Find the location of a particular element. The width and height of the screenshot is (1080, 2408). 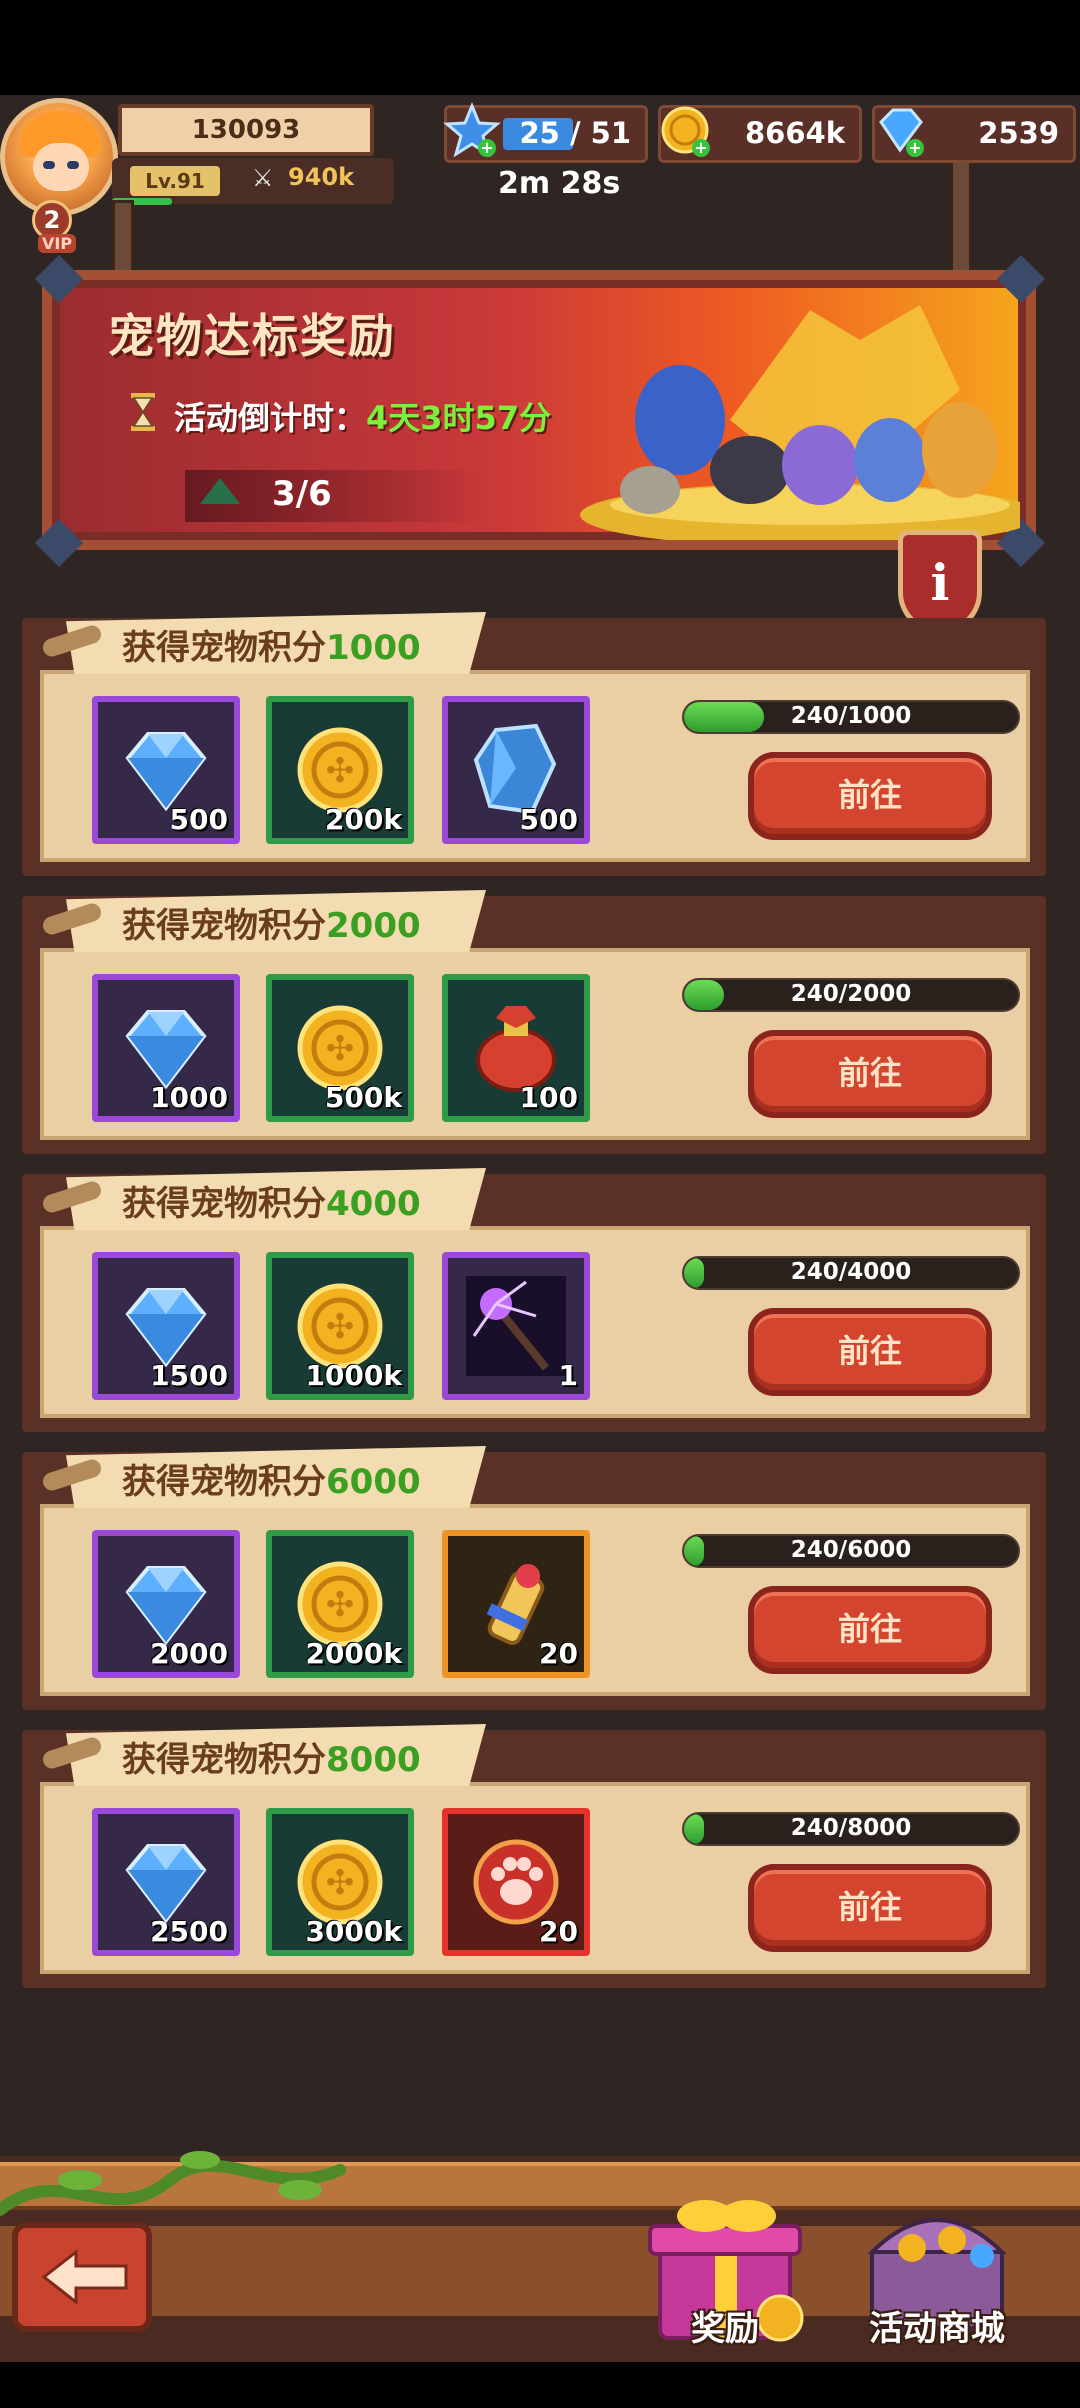

reward-item-slot: ✣ 2000k is located at coordinates (340, 1604).